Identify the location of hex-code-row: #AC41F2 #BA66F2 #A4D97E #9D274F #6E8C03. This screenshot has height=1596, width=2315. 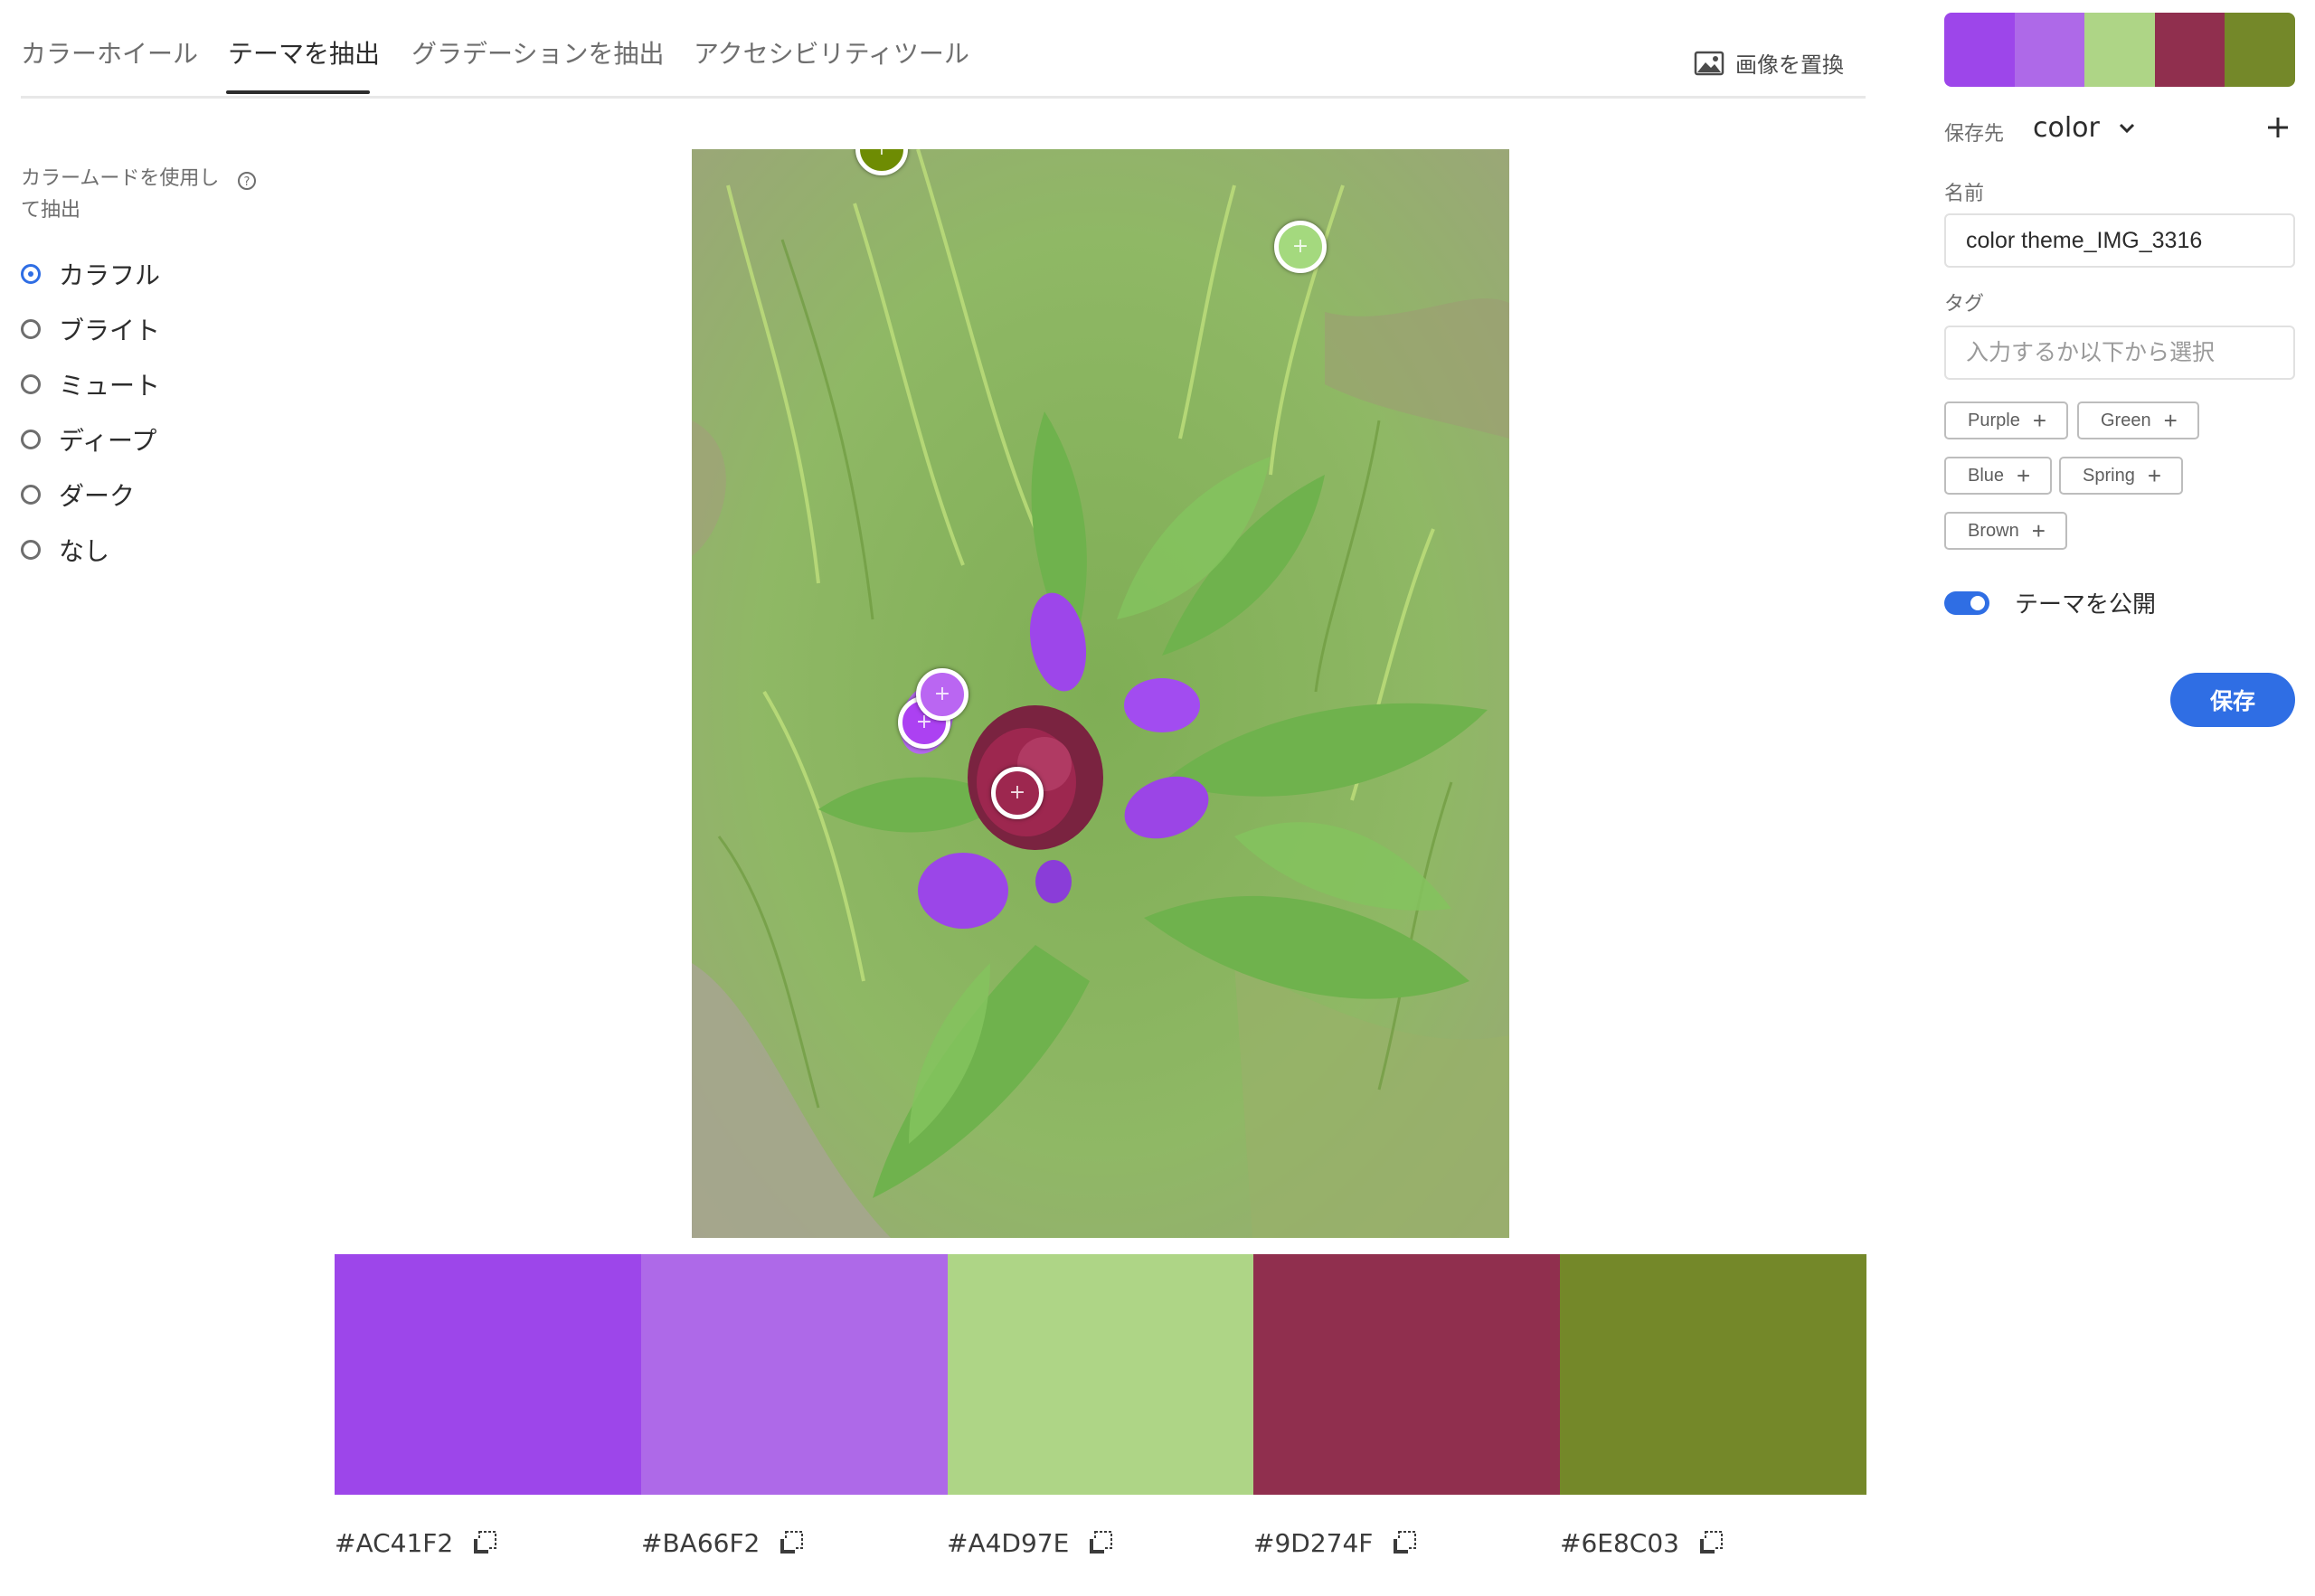
(1100, 1546).